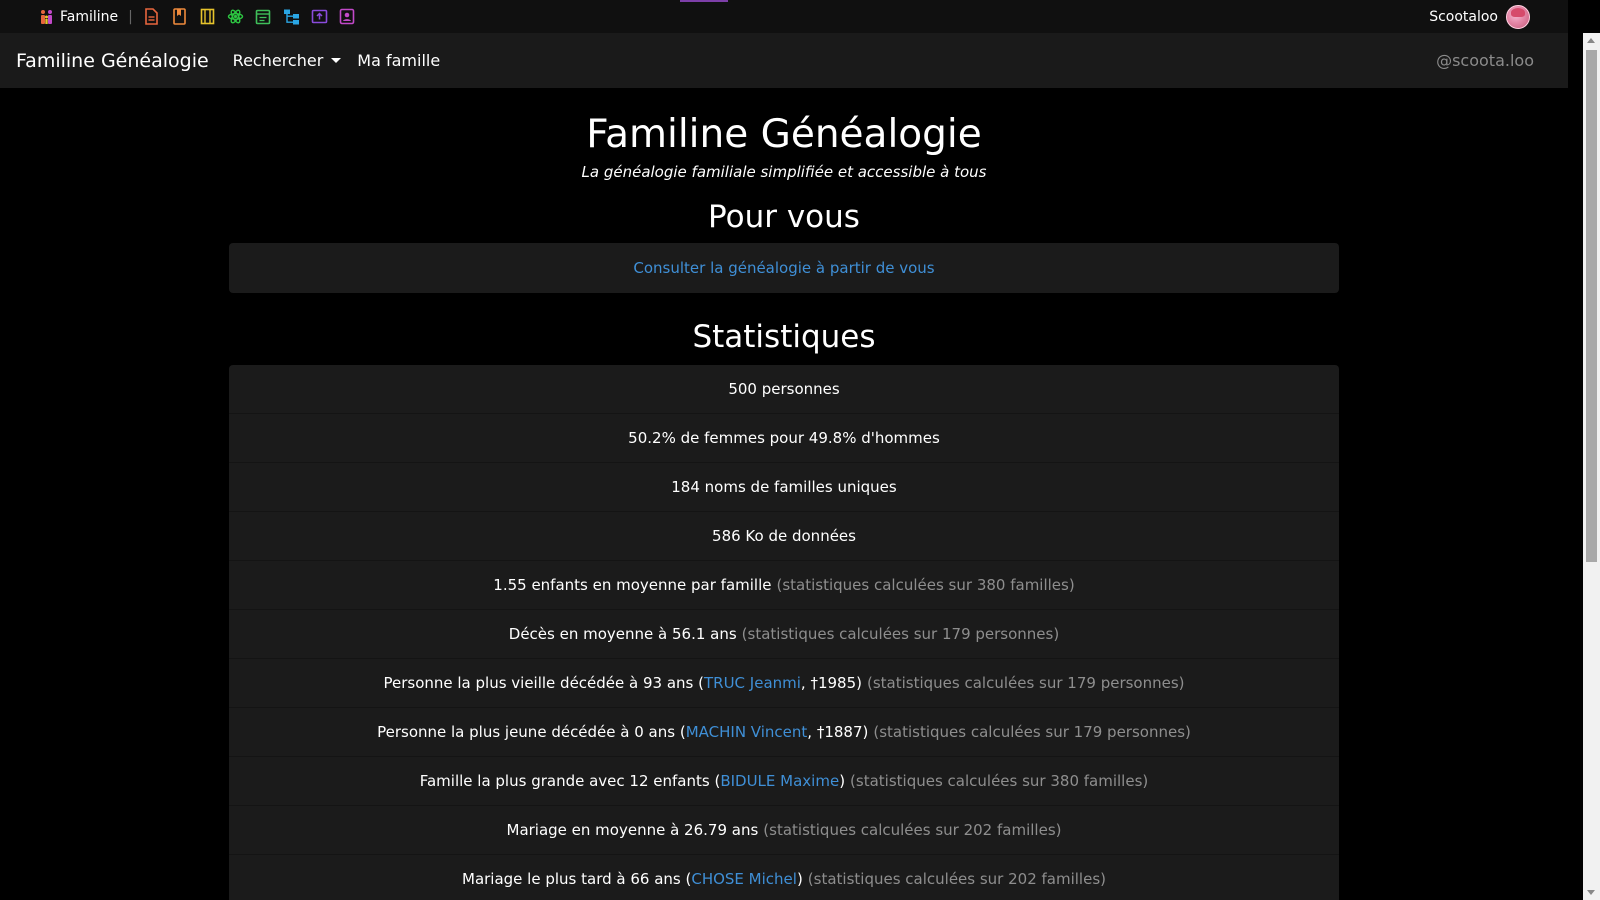 The image size is (1600, 900). I want to click on stat-text: 586 Ko de données, so click(784, 536).